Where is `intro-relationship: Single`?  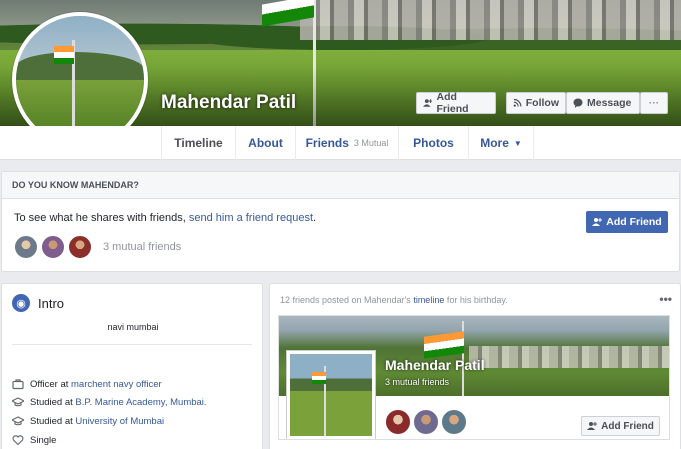 intro-relationship: Single is located at coordinates (34, 440).